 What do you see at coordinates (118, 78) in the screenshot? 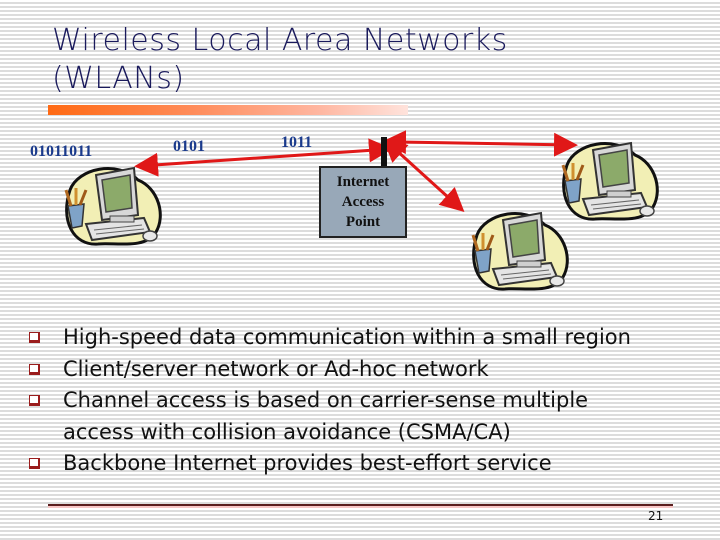
I see `slide-title-line-2: (WLANs)` at bounding box center [118, 78].